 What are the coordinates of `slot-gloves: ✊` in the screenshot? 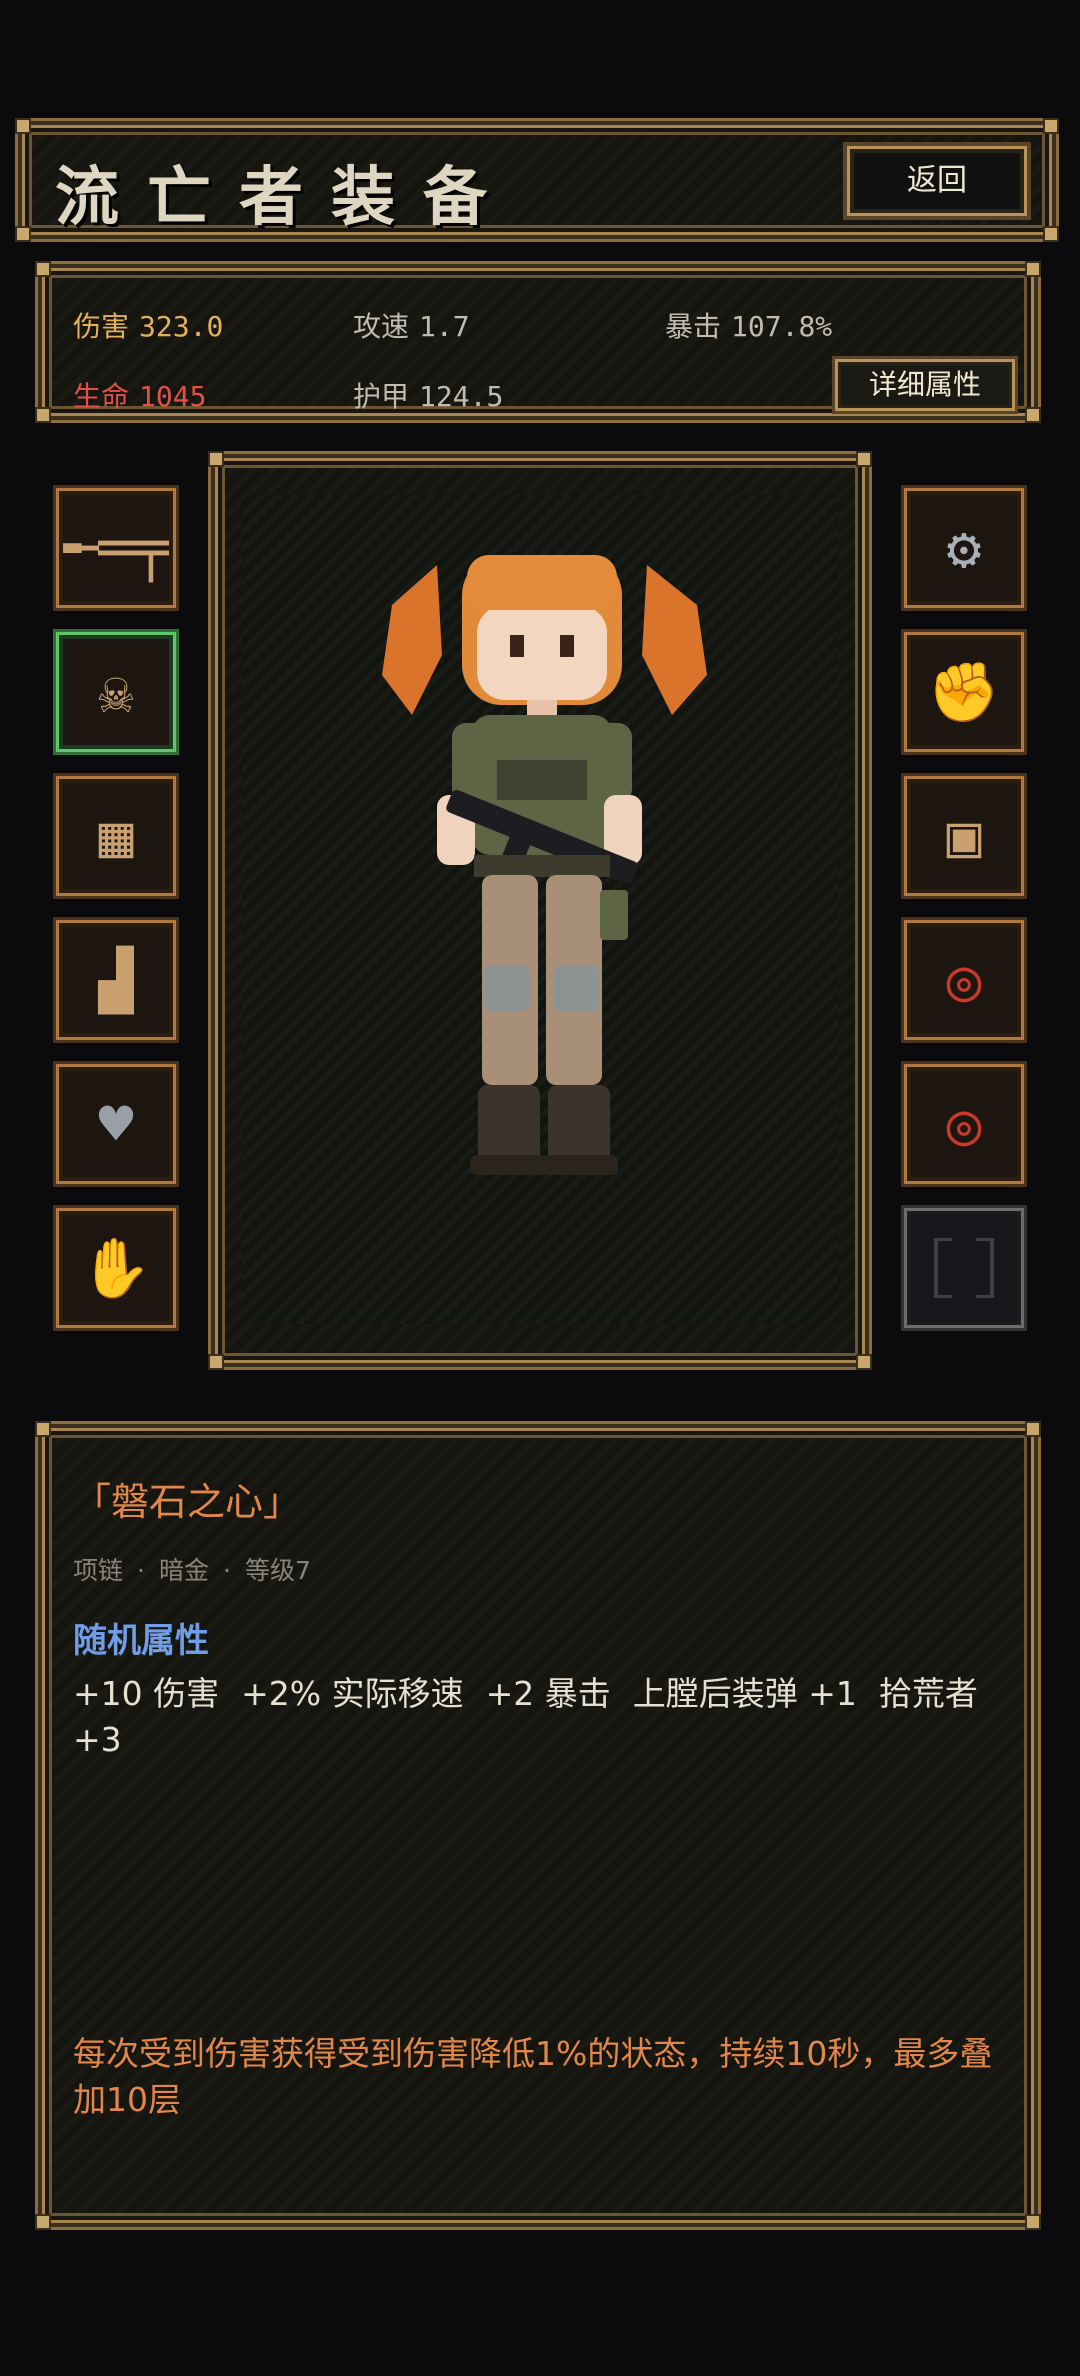 It's located at (964, 692).